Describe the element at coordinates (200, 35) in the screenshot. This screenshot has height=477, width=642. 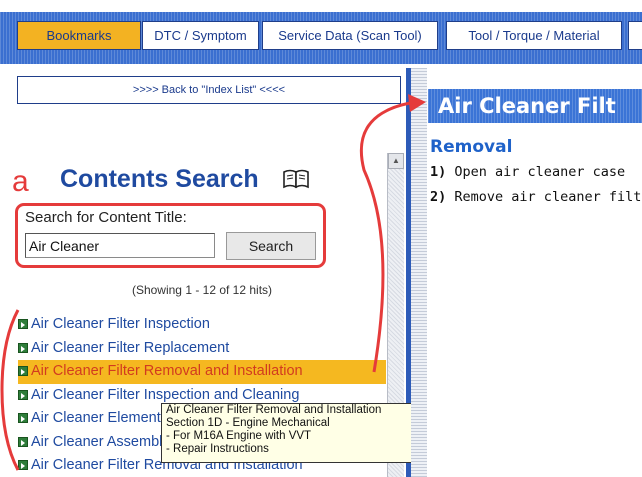
I see `tab-dtc-symptom: DTC / Symptom` at that location.